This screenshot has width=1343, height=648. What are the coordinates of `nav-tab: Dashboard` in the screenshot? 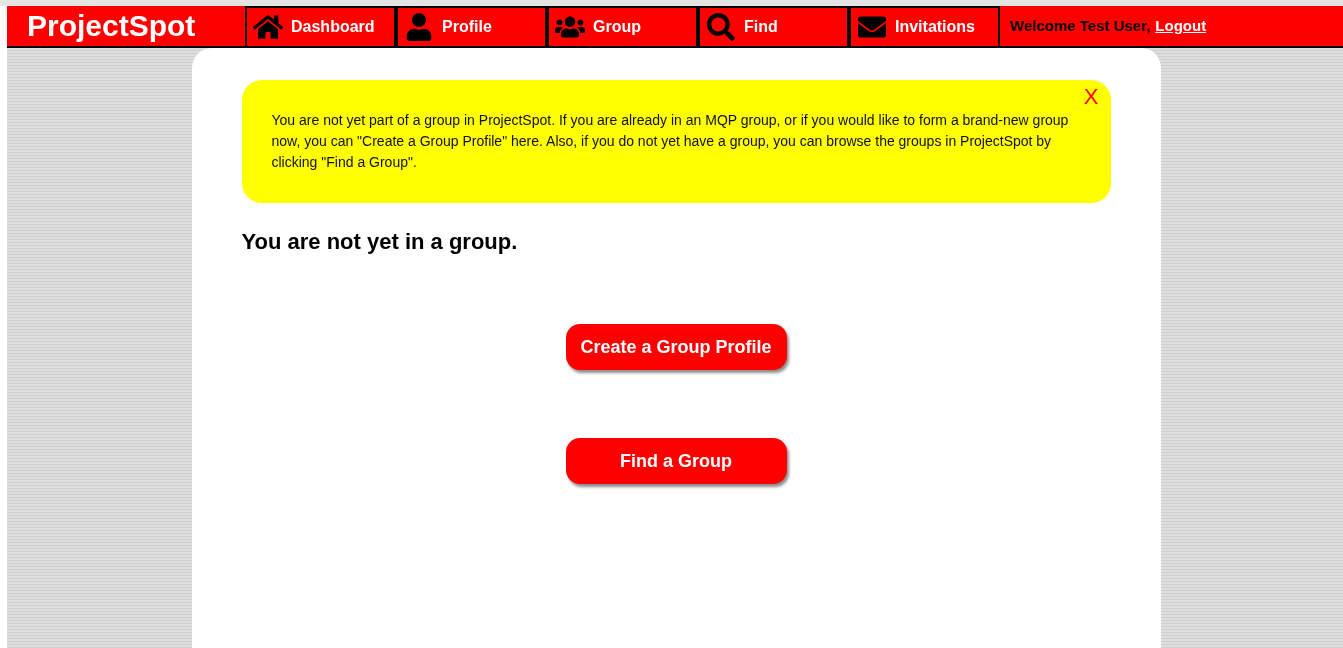 It's located at (320, 26).